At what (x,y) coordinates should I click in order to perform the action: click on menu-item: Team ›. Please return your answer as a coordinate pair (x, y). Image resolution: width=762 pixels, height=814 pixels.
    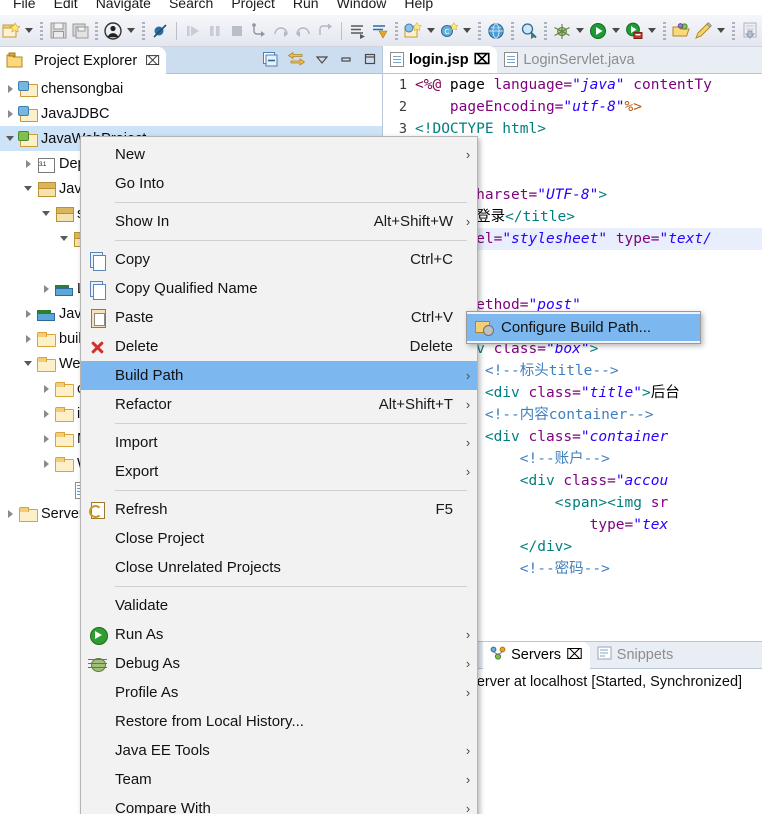
    Looking at the image, I should click on (279, 779).